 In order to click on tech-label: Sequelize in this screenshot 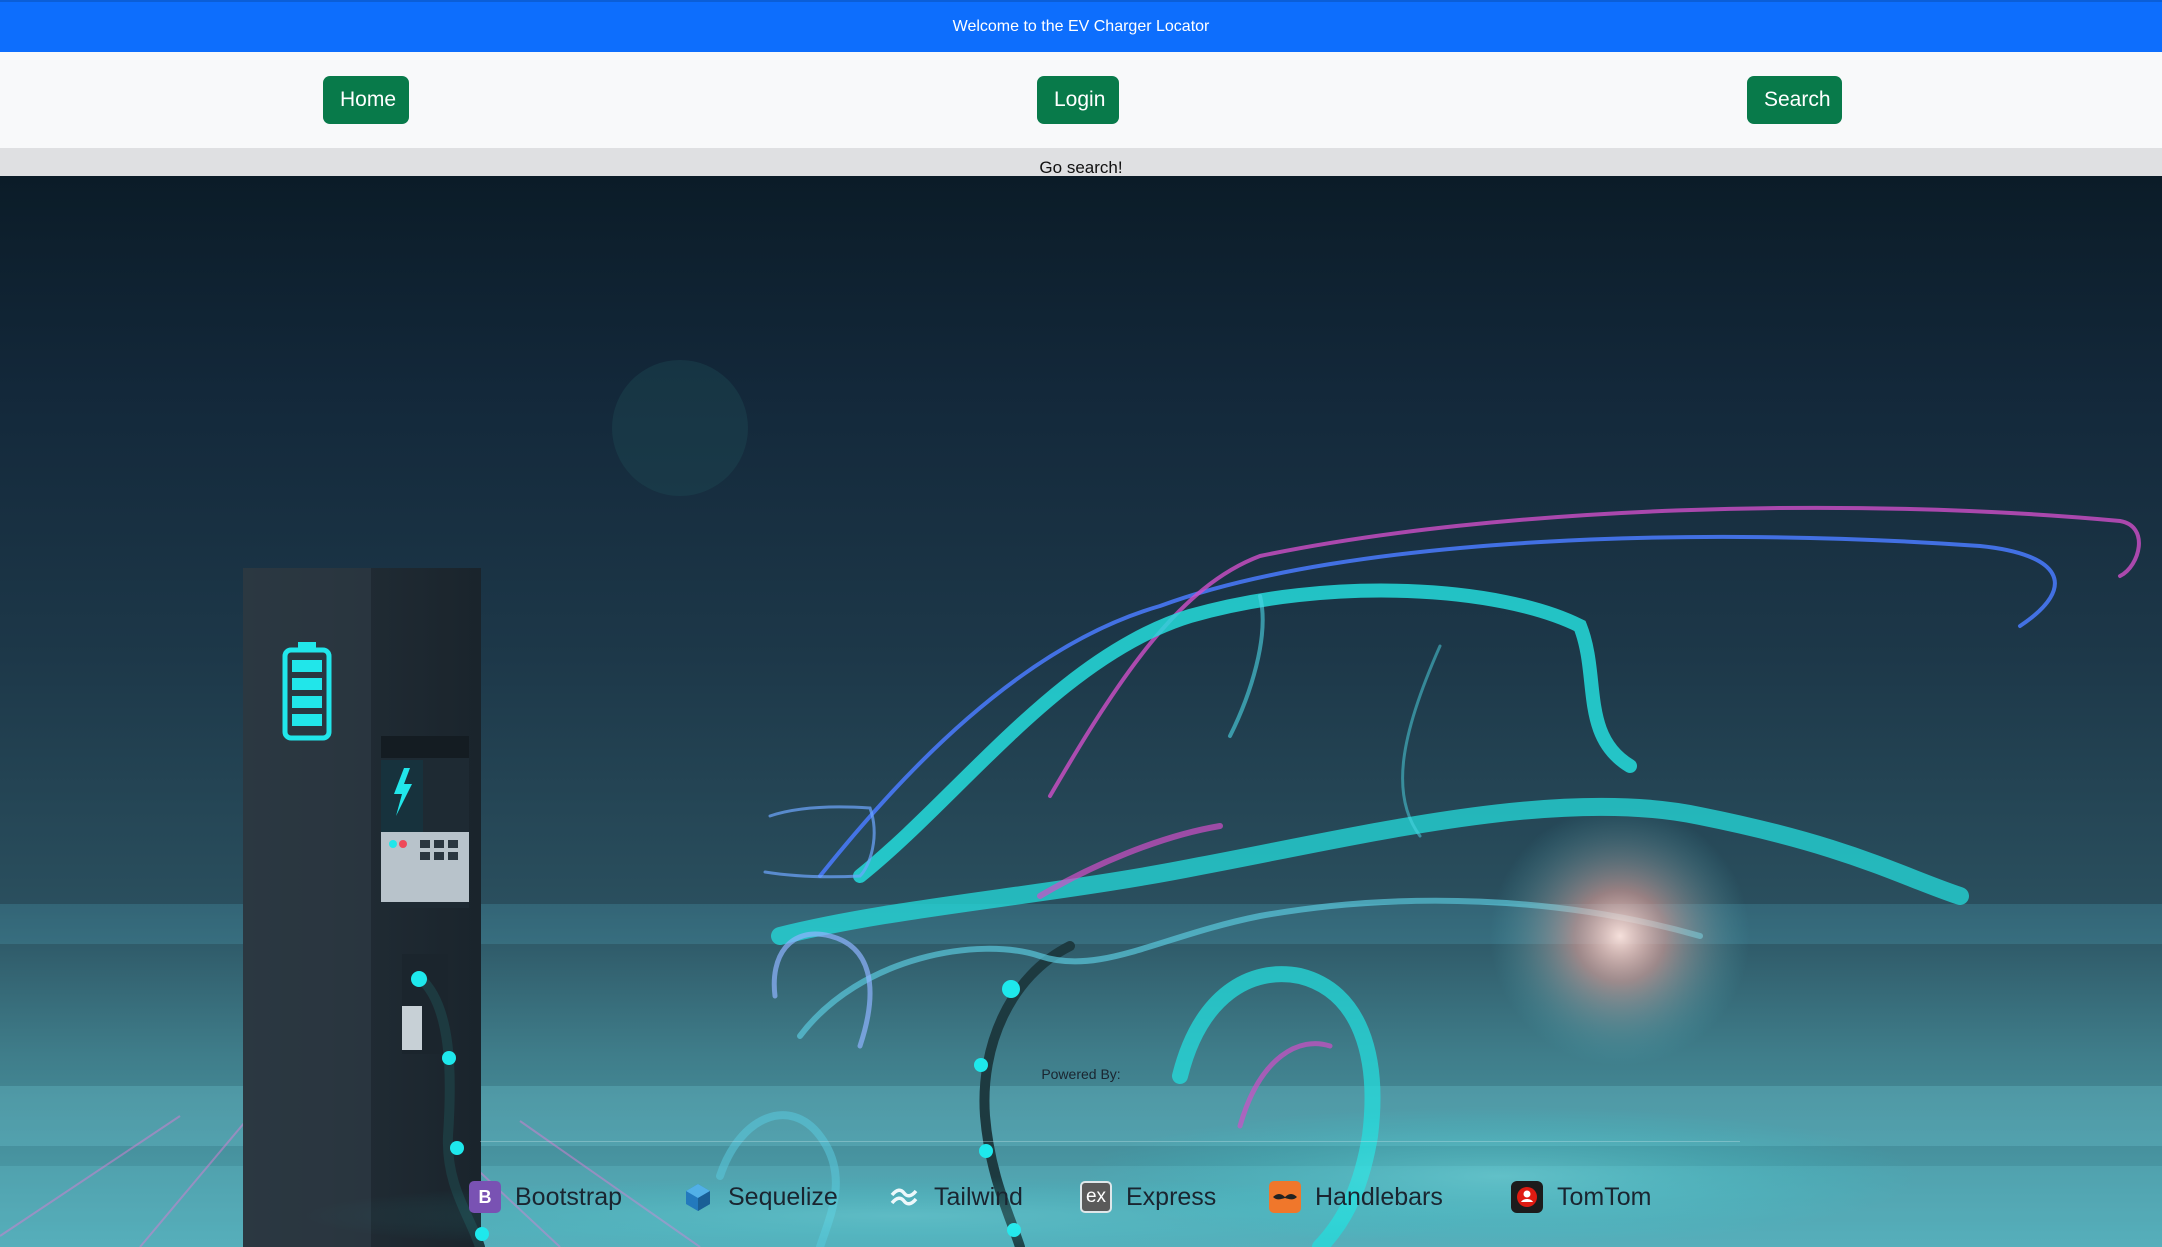, I will do `click(783, 1196)`.